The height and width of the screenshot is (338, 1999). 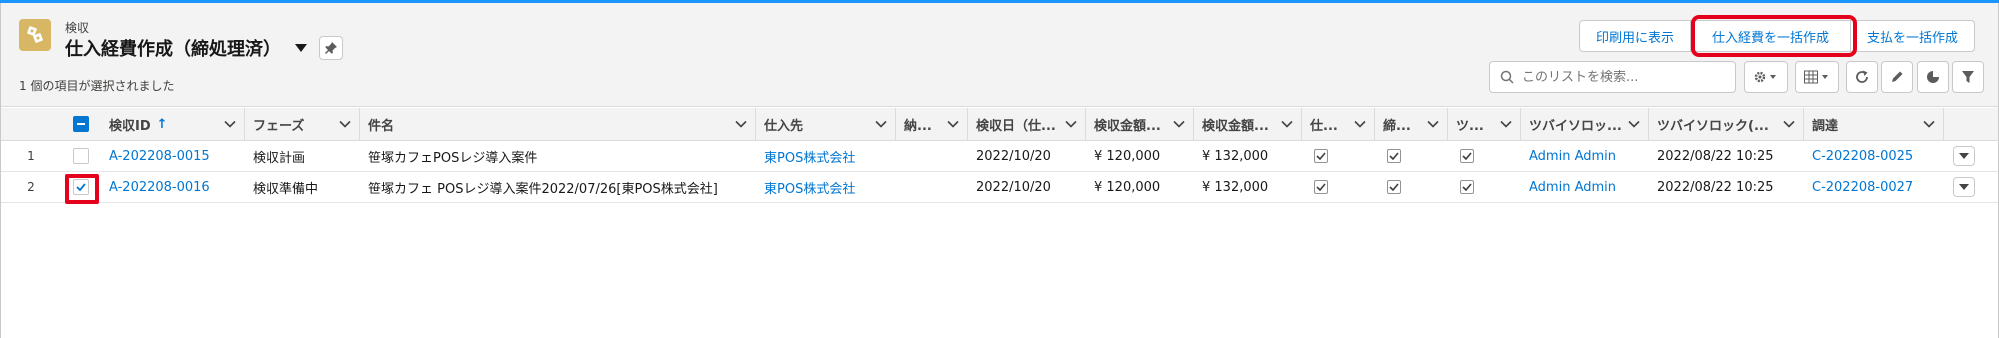 I want to click on print-view-button: 印刷用に表示, so click(x=1635, y=36).